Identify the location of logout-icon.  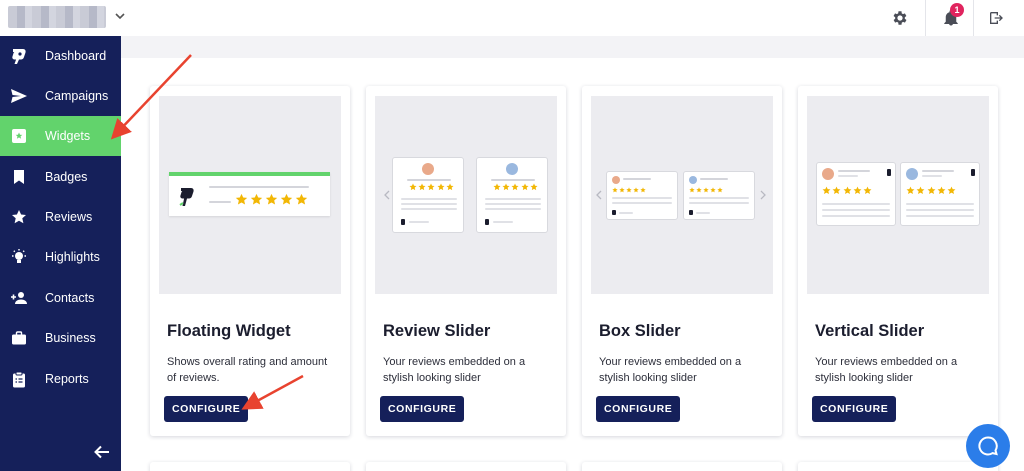
(996, 18).